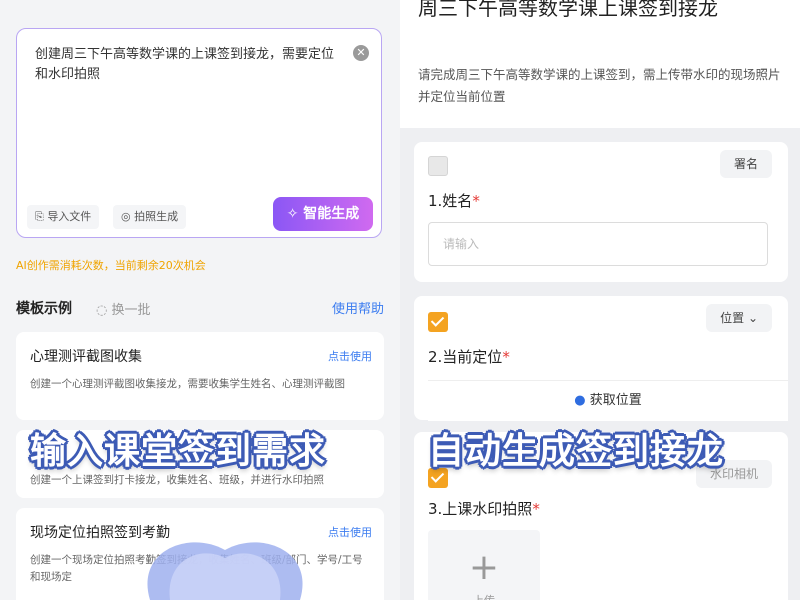 The height and width of the screenshot is (600, 800). I want to click on swap-batch-button: ◌ 换一批, so click(123, 308).